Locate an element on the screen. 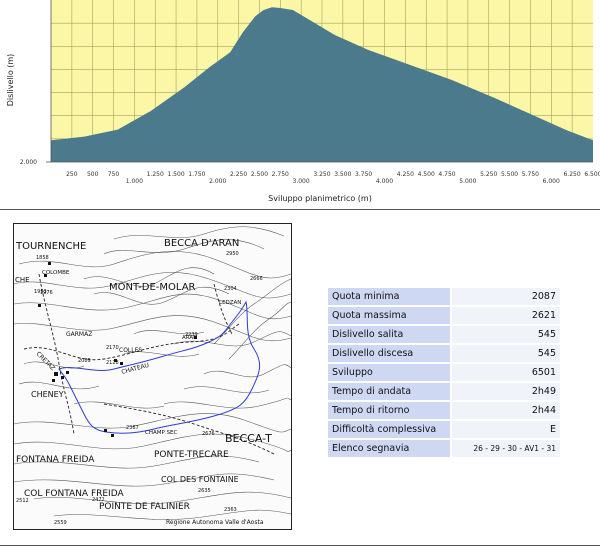 This screenshot has width=600, height=551. map-label: MONT-DE-MOLAR is located at coordinates (152, 287).